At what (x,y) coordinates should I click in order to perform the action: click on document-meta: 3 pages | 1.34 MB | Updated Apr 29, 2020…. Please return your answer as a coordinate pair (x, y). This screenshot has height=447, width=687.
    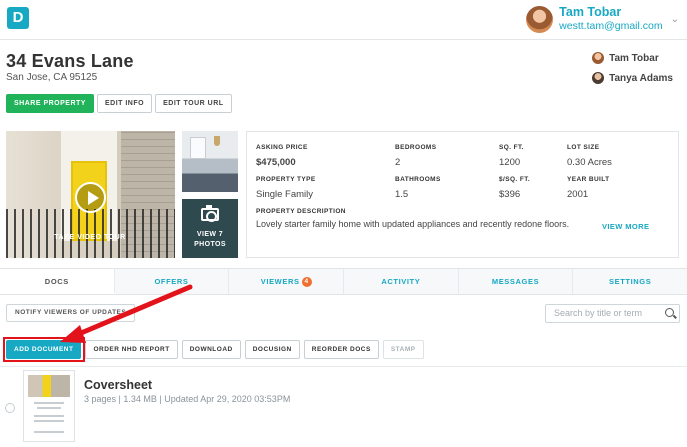
    Looking at the image, I should click on (187, 399).